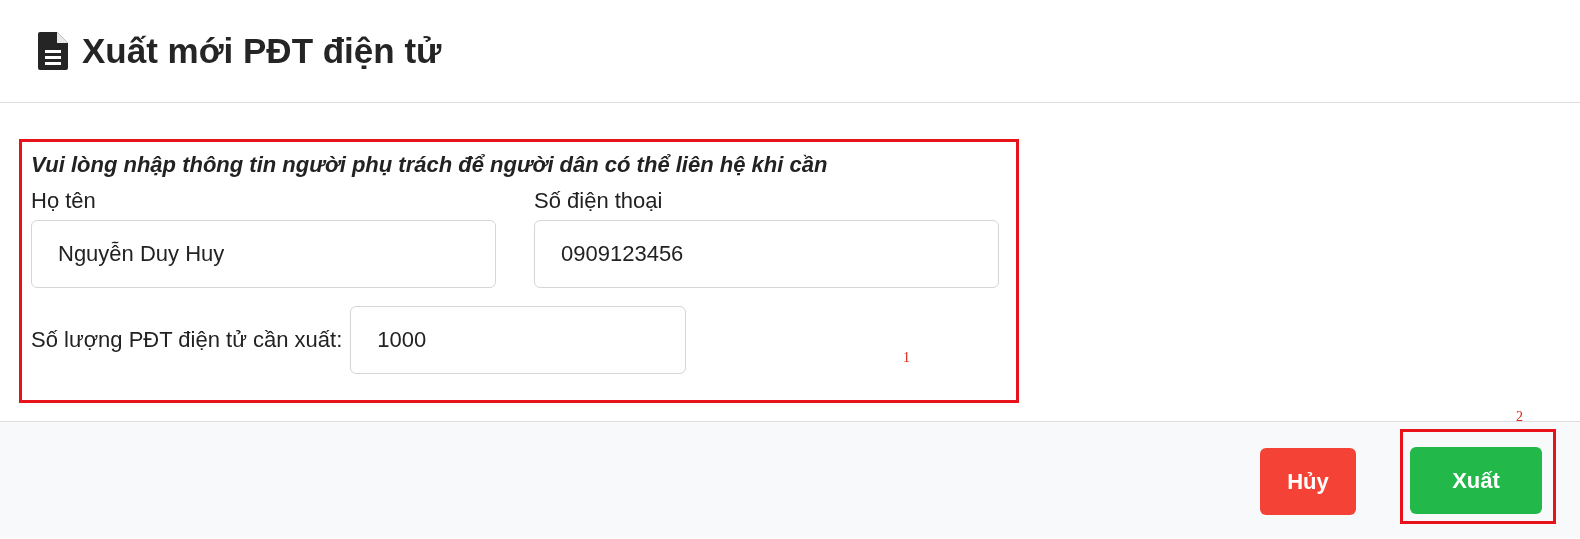  Describe the element at coordinates (518, 340) in the screenshot. I see `text-field: 1000` at that location.